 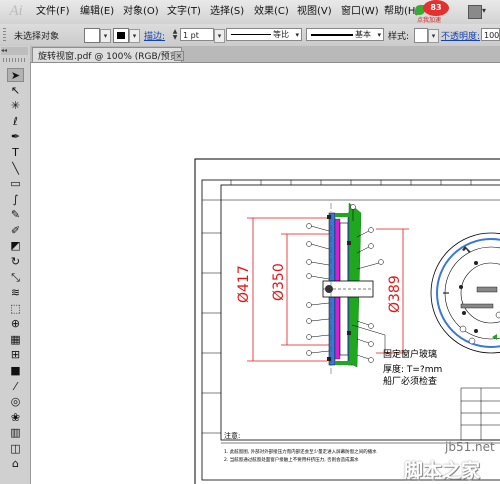 What do you see at coordinates (15, 433) in the screenshot?
I see `column-graph-tool-icon: ▥` at bounding box center [15, 433].